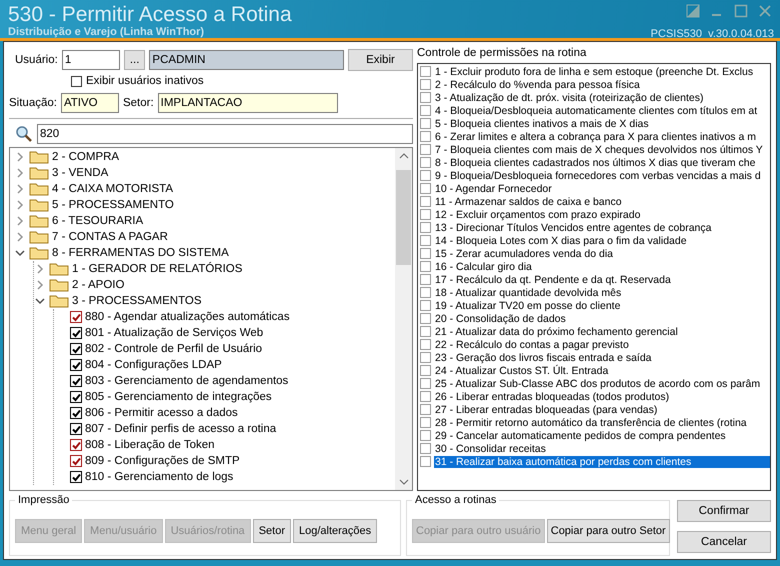 This screenshot has width=780, height=566. I want to click on permission-item: 26 - Liberar entradas bloqueadas (todos produtos), so click(552, 396).